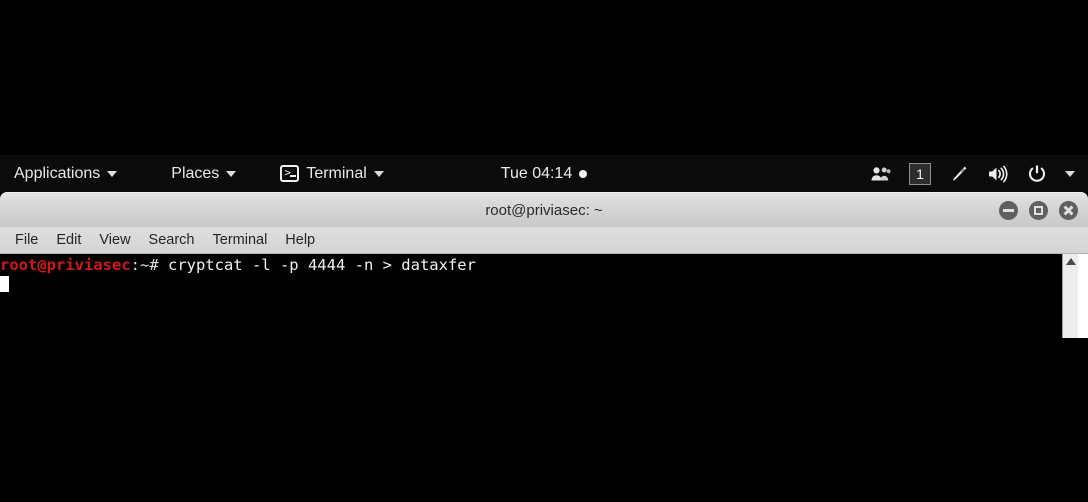  I want to click on window-titlebar: root@priviasec: ~, so click(544, 209).